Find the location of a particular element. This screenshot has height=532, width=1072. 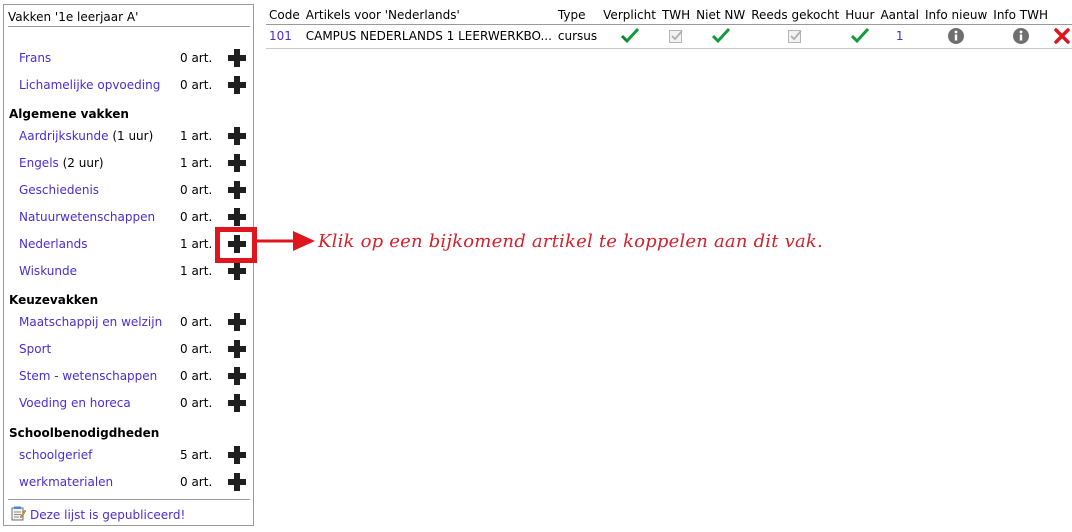

col-article: Artikels voor 'Nederlands' is located at coordinates (428, 15).